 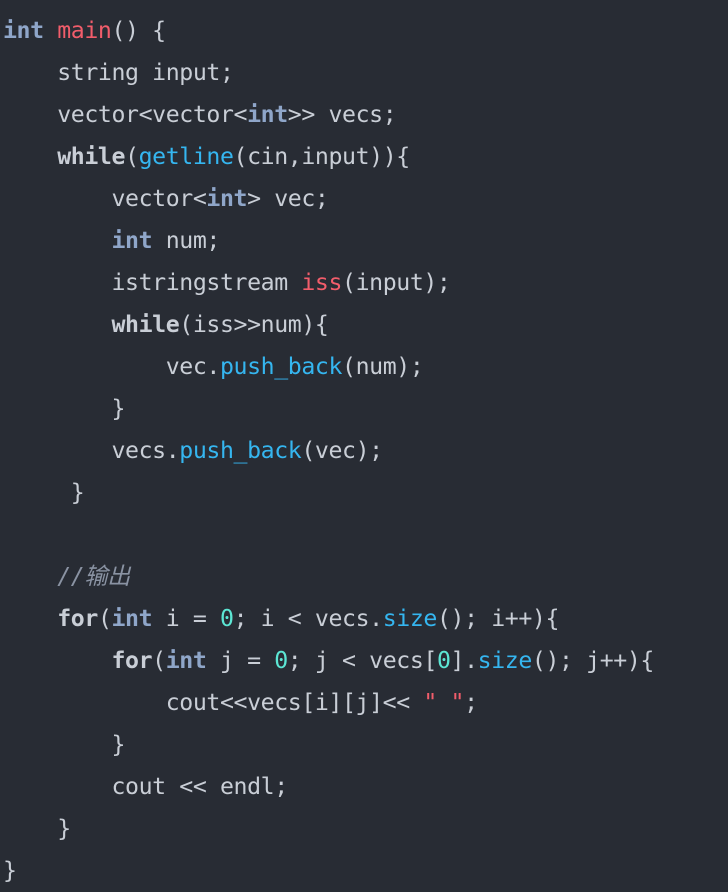 What do you see at coordinates (364, 73) in the screenshot?
I see `code-line: string input;` at bounding box center [364, 73].